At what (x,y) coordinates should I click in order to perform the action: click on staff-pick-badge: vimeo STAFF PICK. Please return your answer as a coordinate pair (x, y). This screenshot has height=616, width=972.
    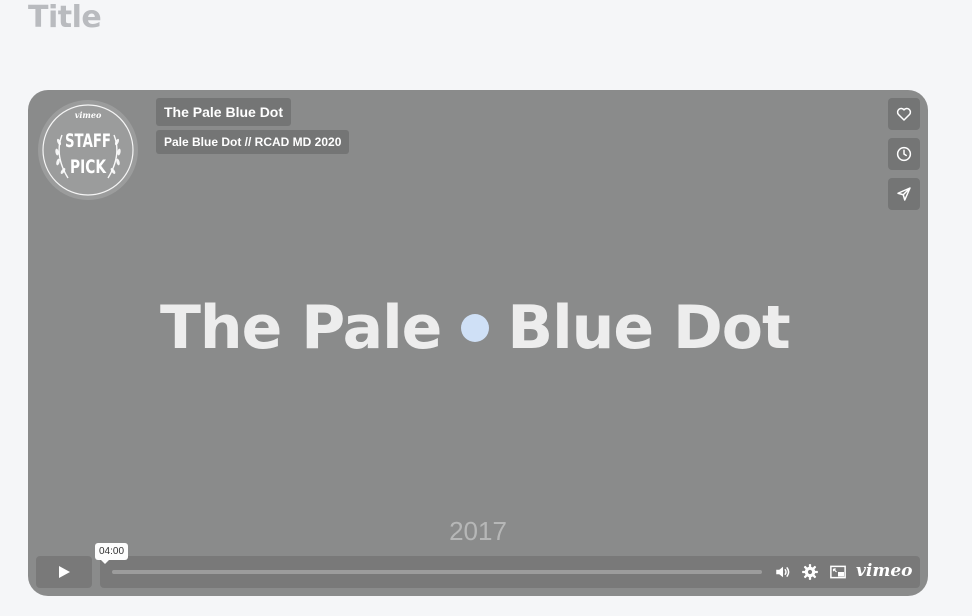
    Looking at the image, I should click on (88, 150).